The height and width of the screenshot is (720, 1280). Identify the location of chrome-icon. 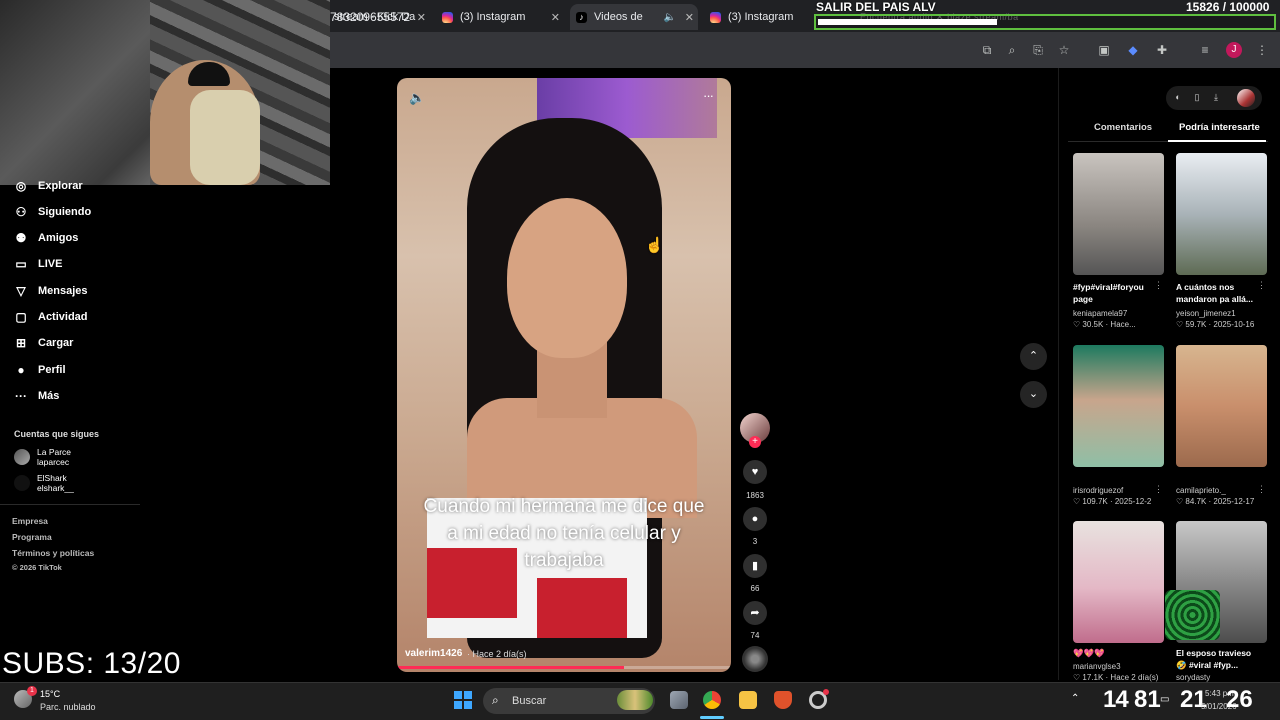
(712, 700).